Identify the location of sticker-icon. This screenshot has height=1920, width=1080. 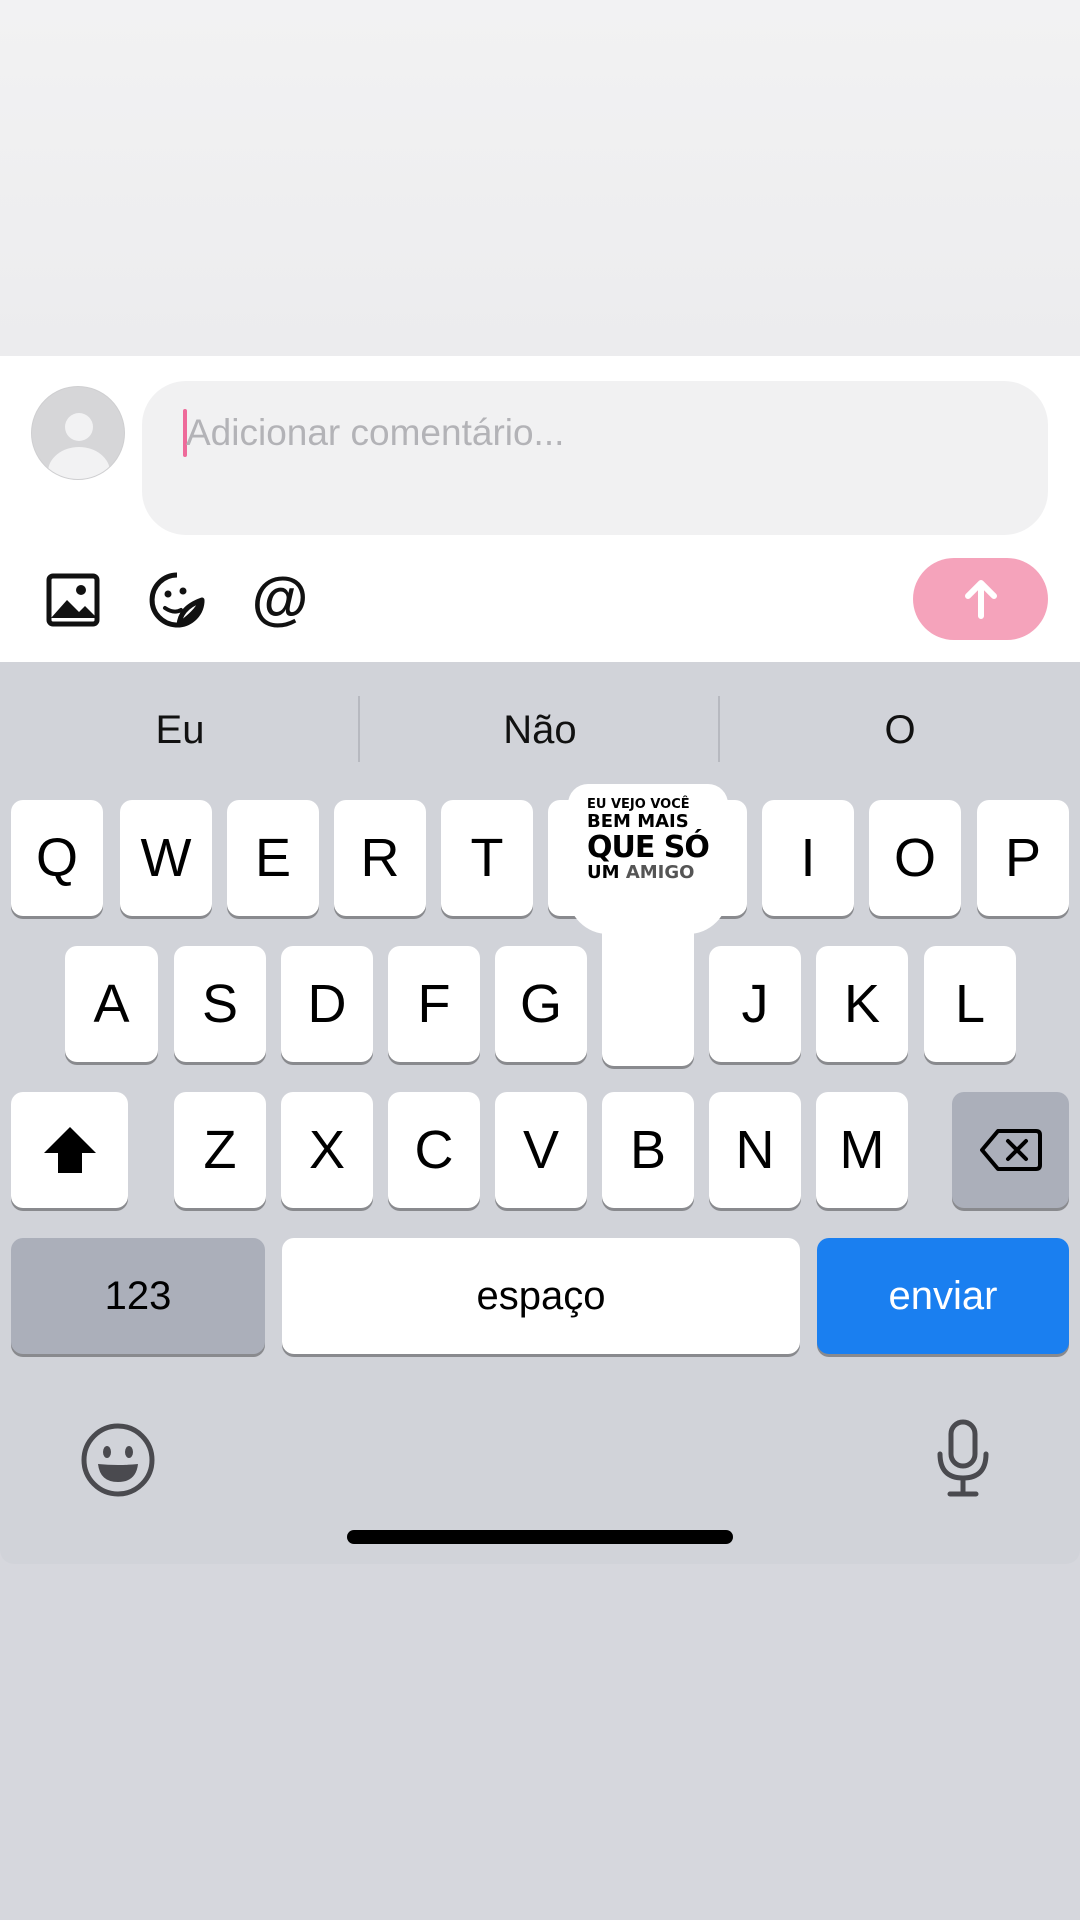
(177, 600).